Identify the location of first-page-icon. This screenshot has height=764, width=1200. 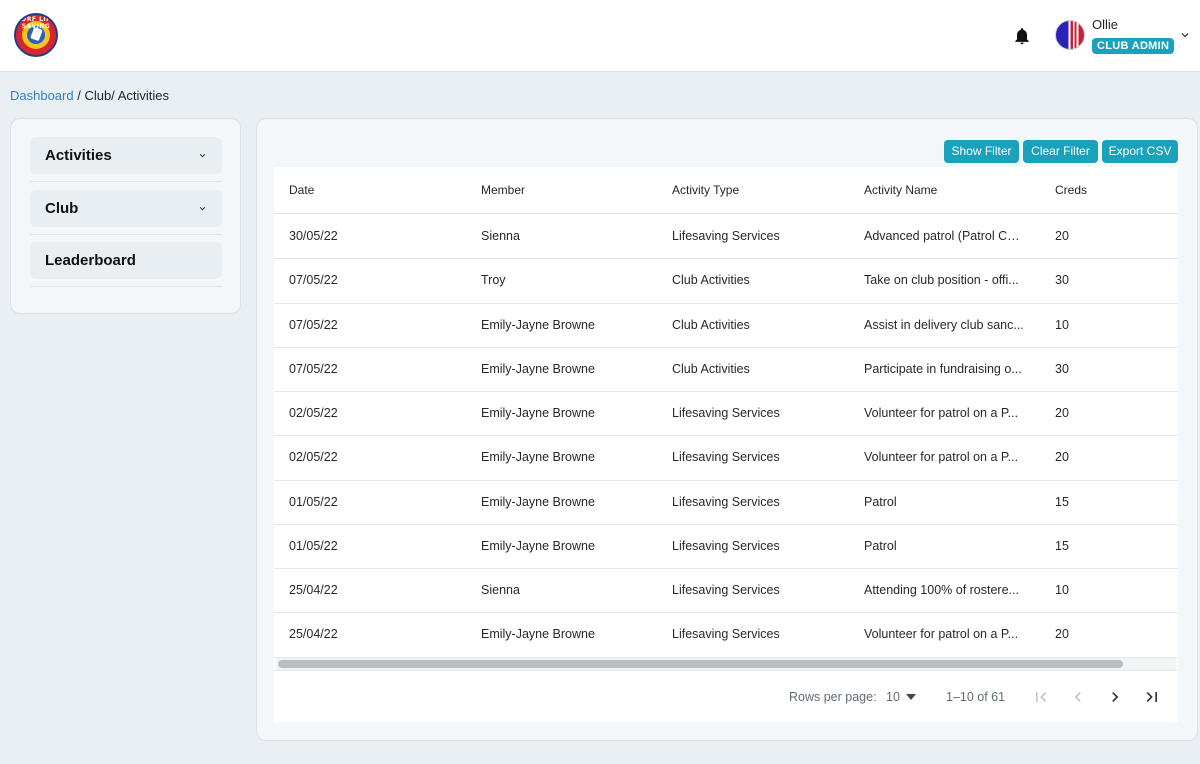
(1041, 697).